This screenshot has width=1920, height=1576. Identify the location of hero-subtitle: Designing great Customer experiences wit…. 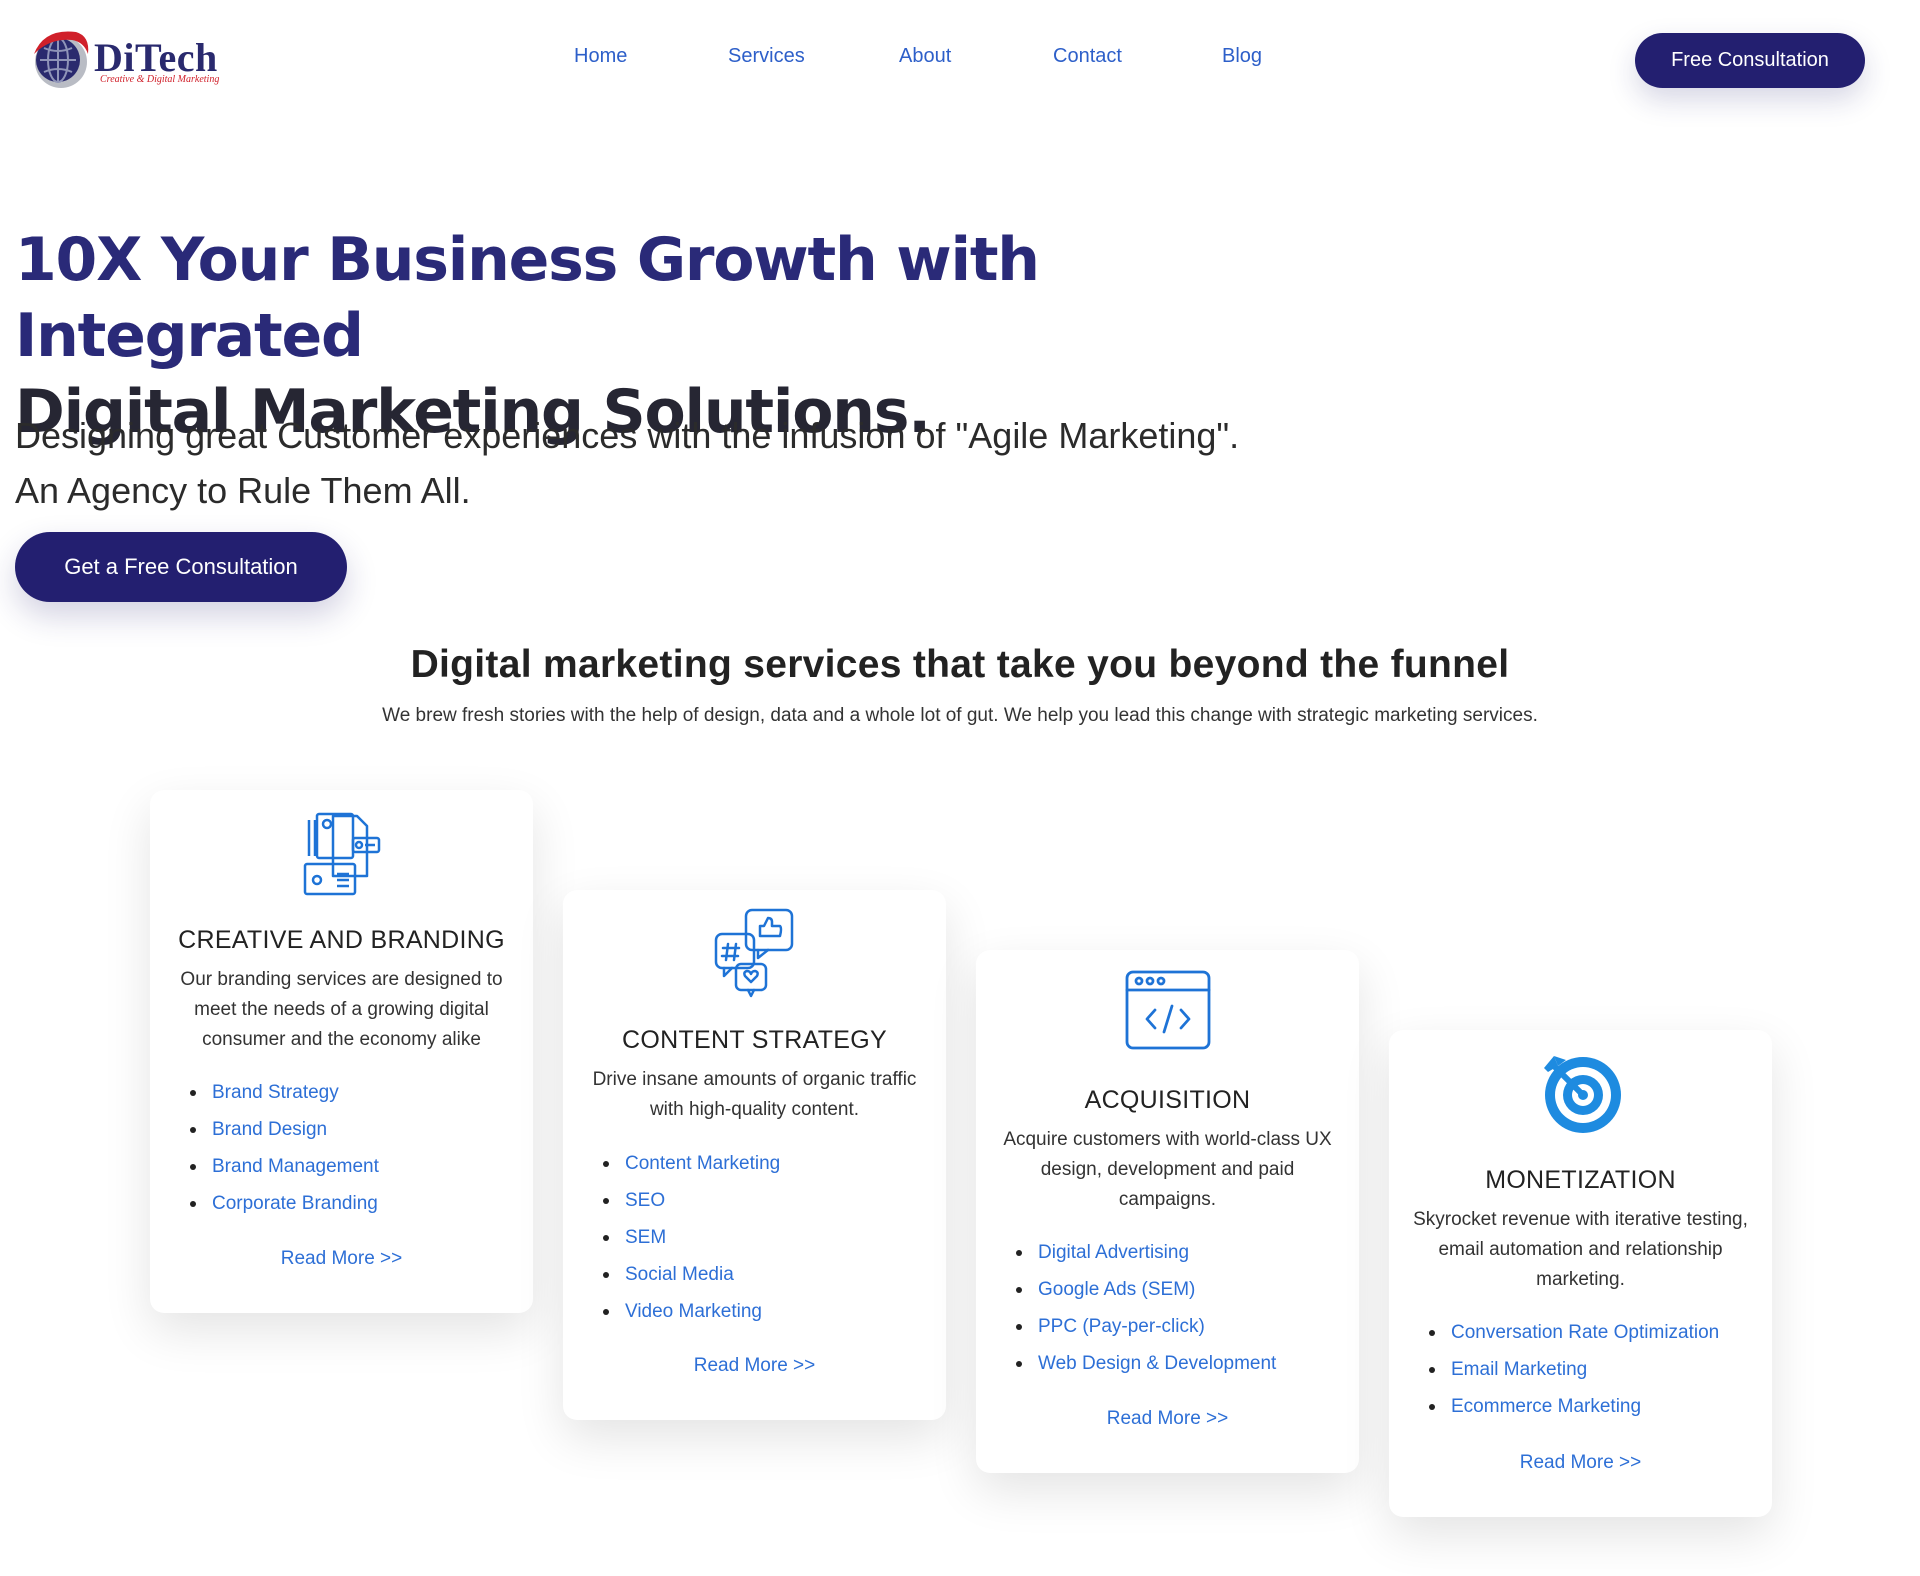
(665, 463).